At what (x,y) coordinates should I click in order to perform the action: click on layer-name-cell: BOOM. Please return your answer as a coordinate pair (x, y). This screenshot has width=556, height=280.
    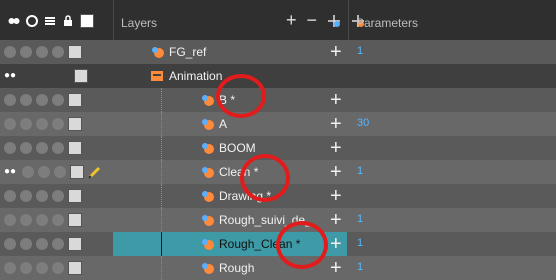
    Looking at the image, I should click on (230, 148).